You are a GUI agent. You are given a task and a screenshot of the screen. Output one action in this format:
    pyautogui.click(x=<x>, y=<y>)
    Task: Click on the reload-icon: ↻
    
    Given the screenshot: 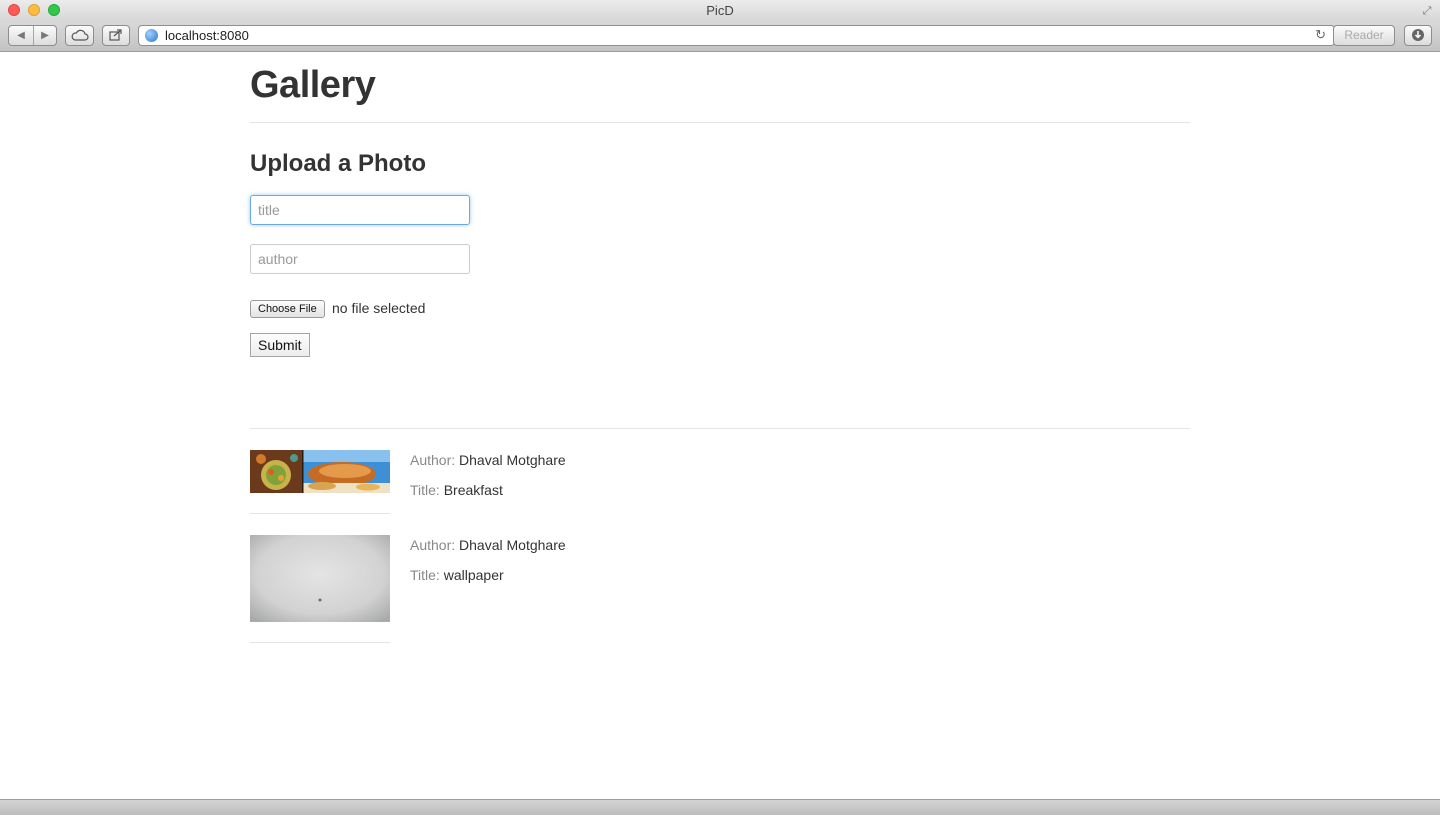 What is the action you would take?
    pyautogui.click(x=1320, y=35)
    